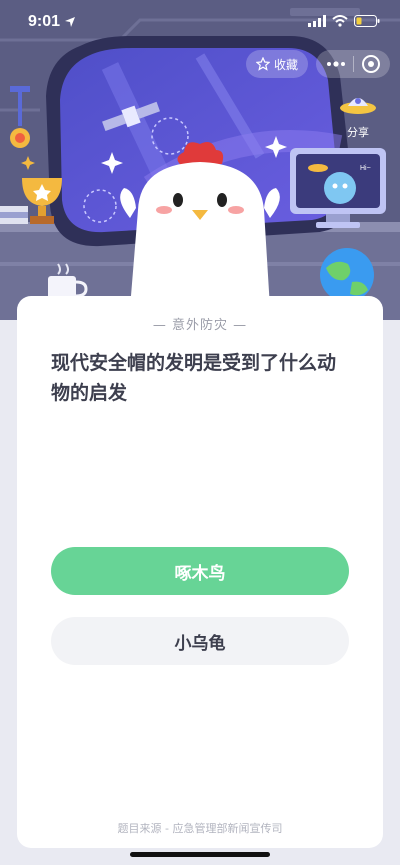  I want to click on location-arrow-icon, so click(70, 22).